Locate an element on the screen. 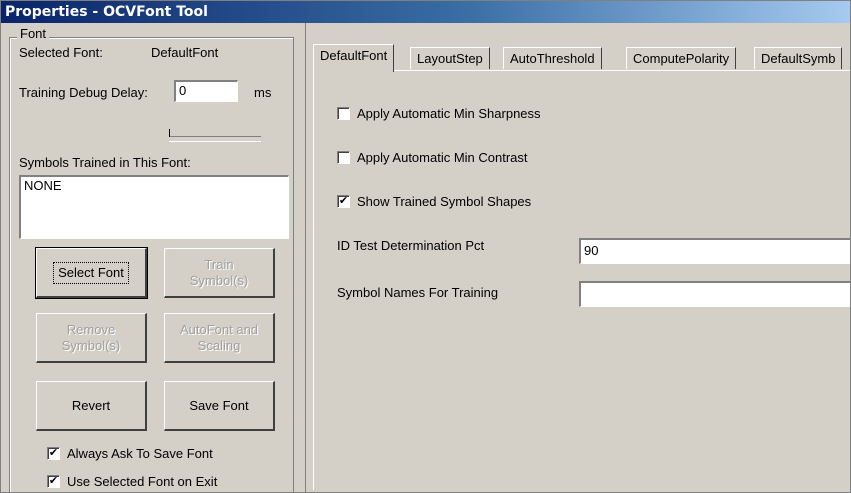 The image size is (851, 493). symbols-trained-label: Symbols Trained in This Font: is located at coordinates (105, 162).